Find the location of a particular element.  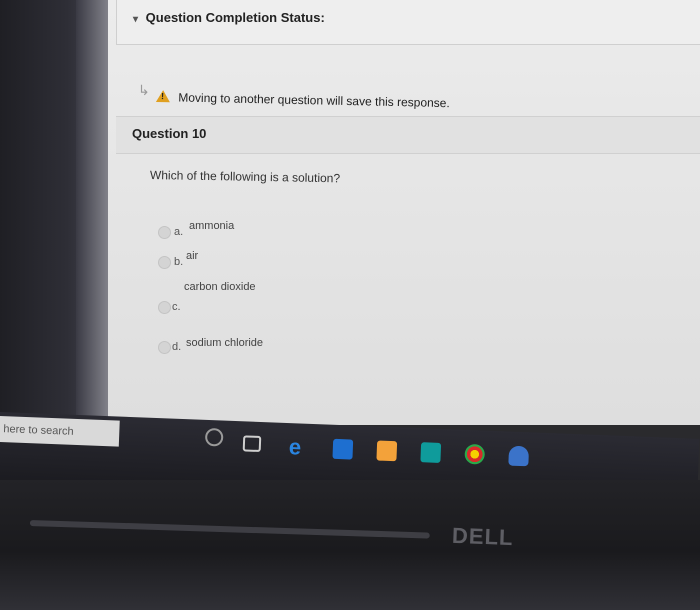

cloud-app-icon is located at coordinates (519, 456).